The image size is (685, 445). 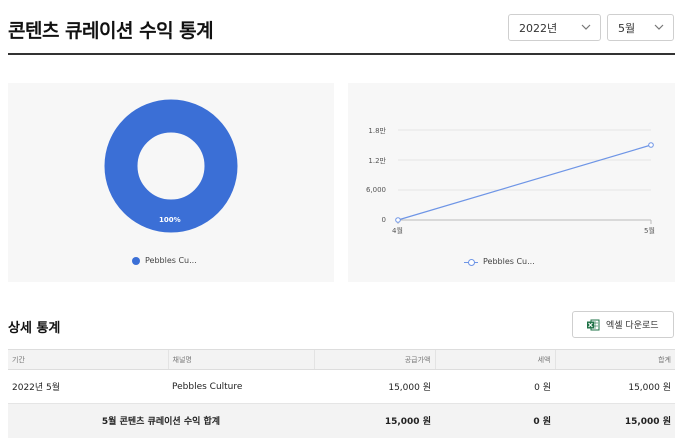 What do you see at coordinates (632, 326) in the screenshot?
I see `excel-download-label: 엑셀 다운로드` at bounding box center [632, 326].